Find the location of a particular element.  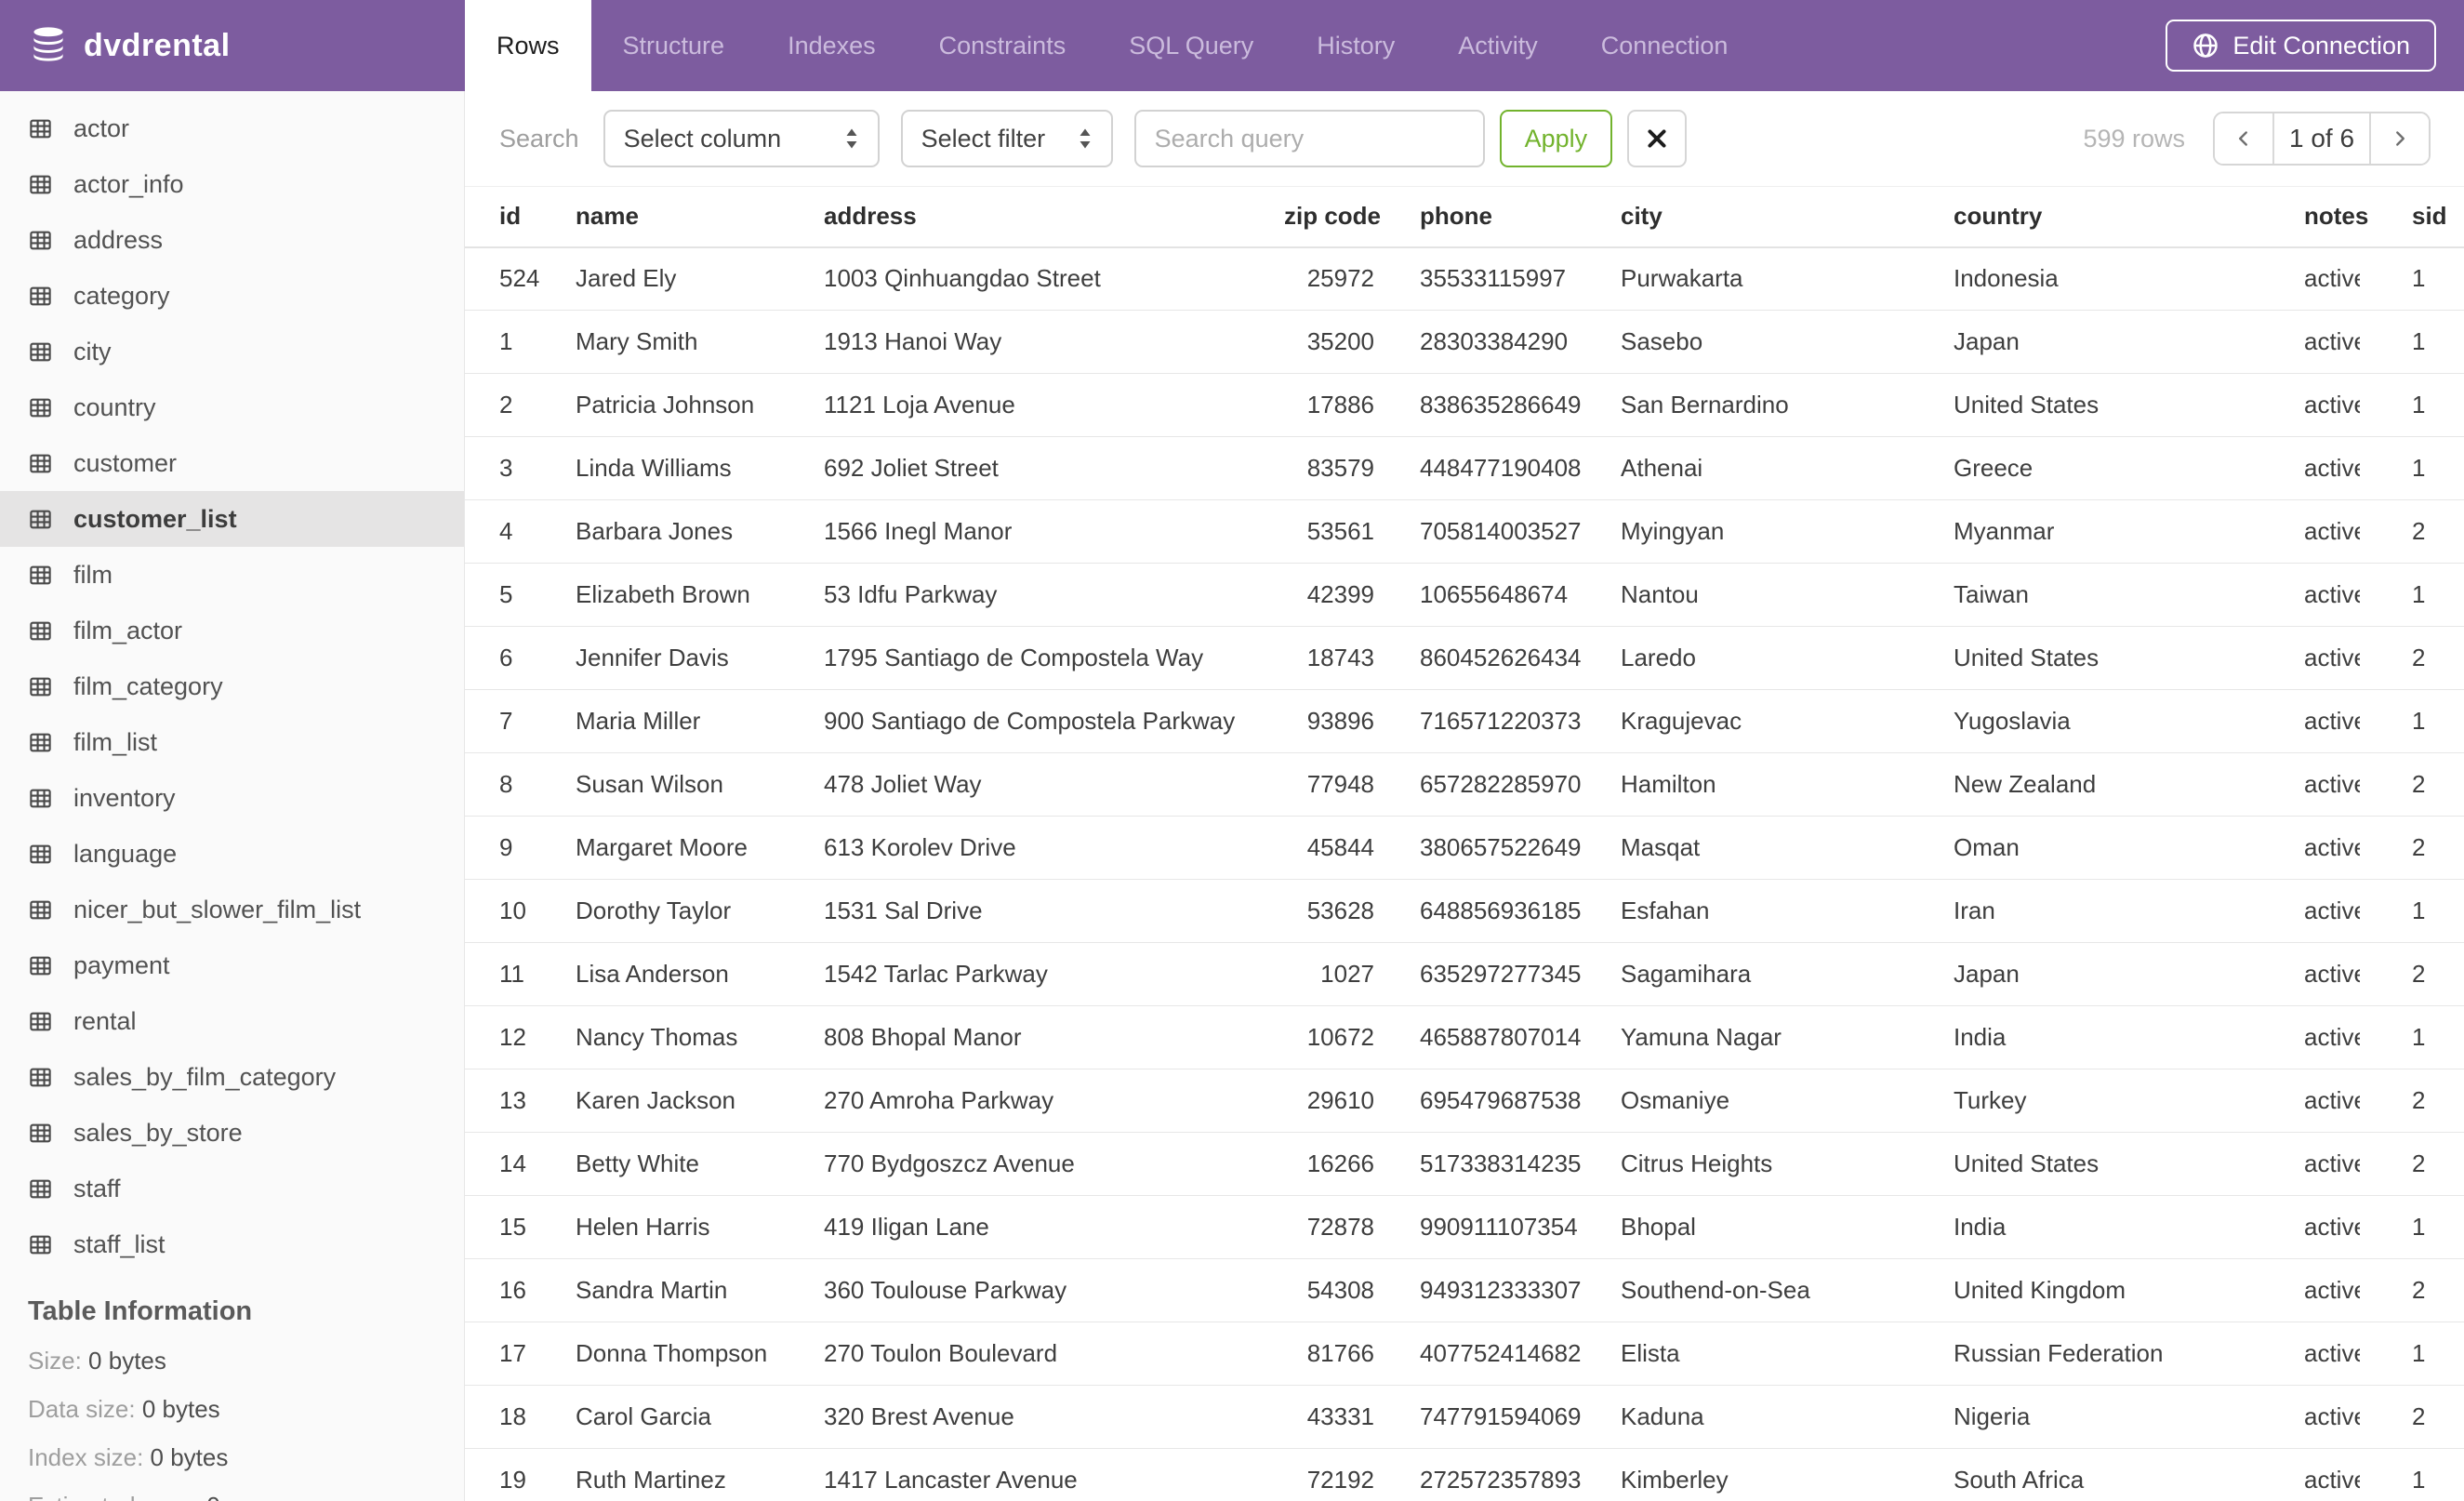

column-header-address: address is located at coordinates (1054, 217).